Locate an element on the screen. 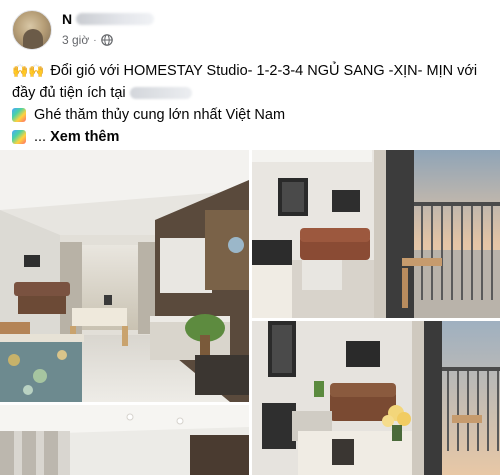 The height and width of the screenshot is (475, 500). post-meta: 3 giờ · is located at coordinates (87, 40).